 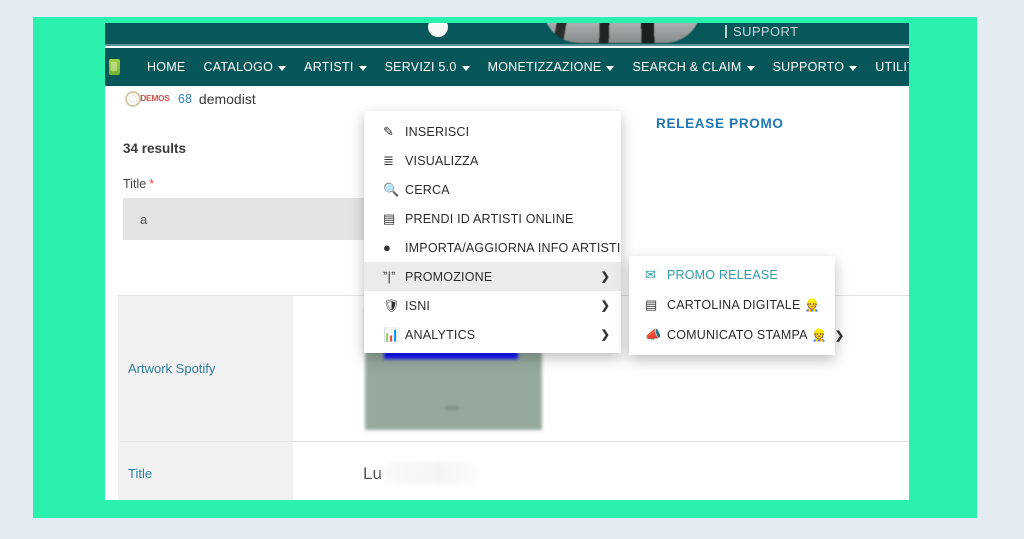 I want to click on table-row: Title Lu, so click(x=513, y=470).